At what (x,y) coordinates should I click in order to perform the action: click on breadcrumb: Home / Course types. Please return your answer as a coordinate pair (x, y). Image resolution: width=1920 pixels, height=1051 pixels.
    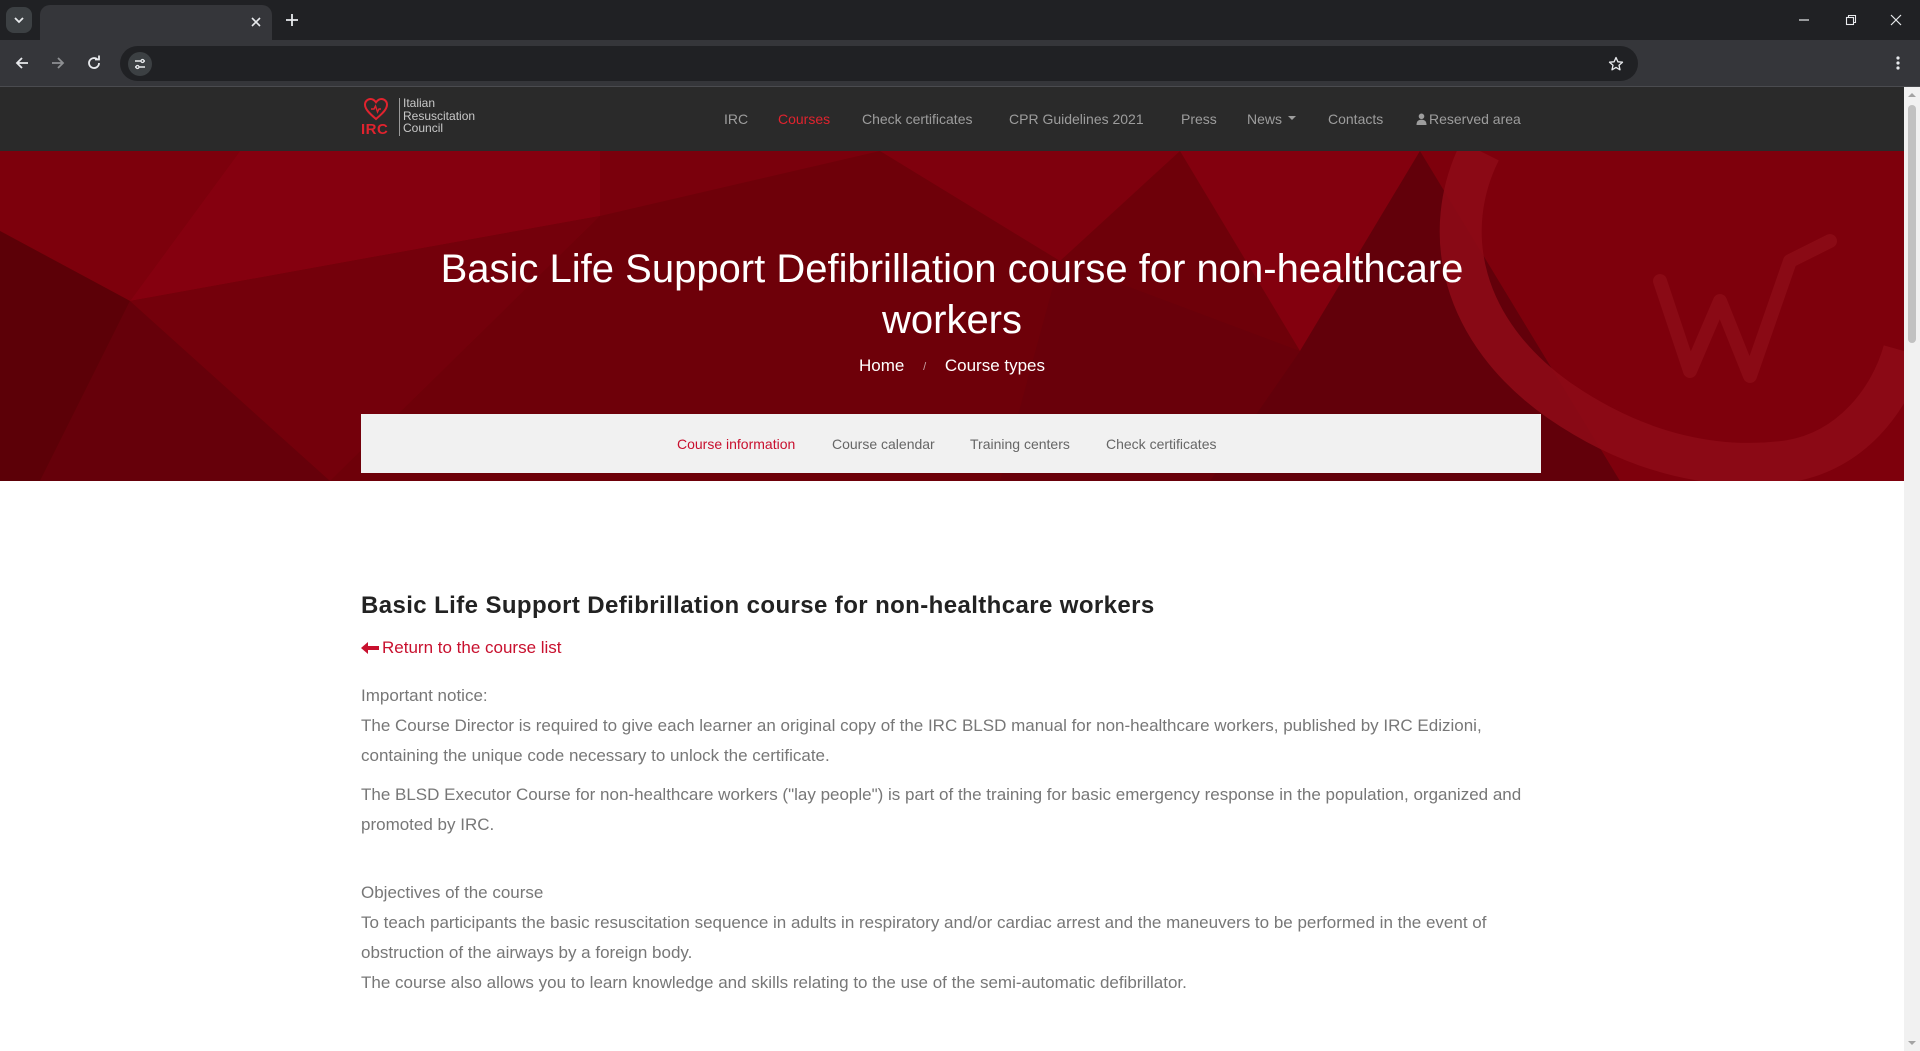
    Looking at the image, I should click on (952, 366).